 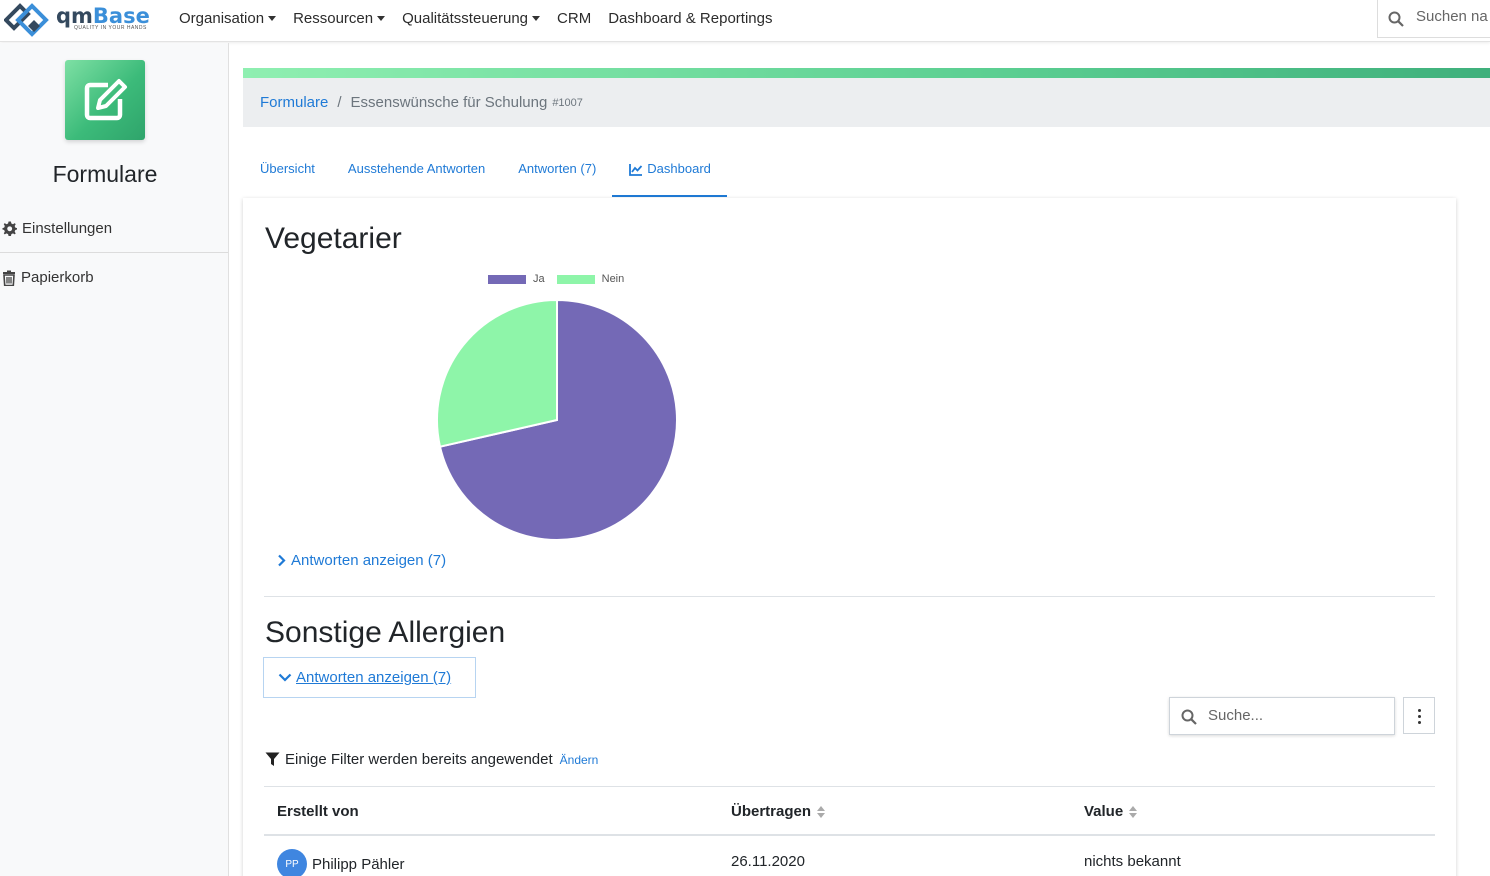 What do you see at coordinates (1132, 861) in the screenshot?
I see `table-cell-value: nichts bekannt` at bounding box center [1132, 861].